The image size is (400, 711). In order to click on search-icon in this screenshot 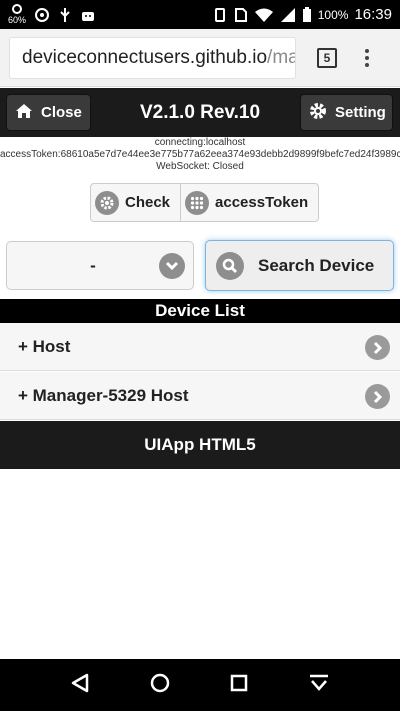, I will do `click(230, 265)`.